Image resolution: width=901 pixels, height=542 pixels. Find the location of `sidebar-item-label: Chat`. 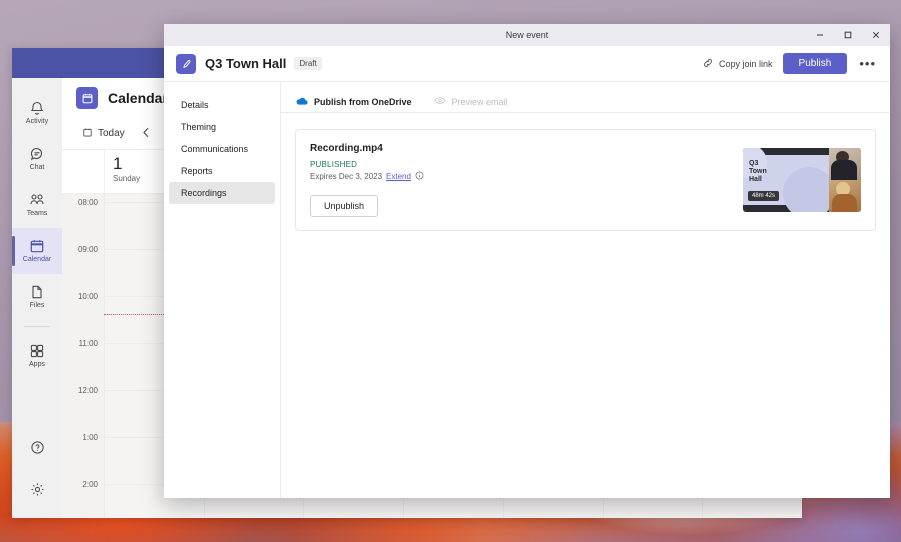

sidebar-item-label: Chat is located at coordinates (37, 167).